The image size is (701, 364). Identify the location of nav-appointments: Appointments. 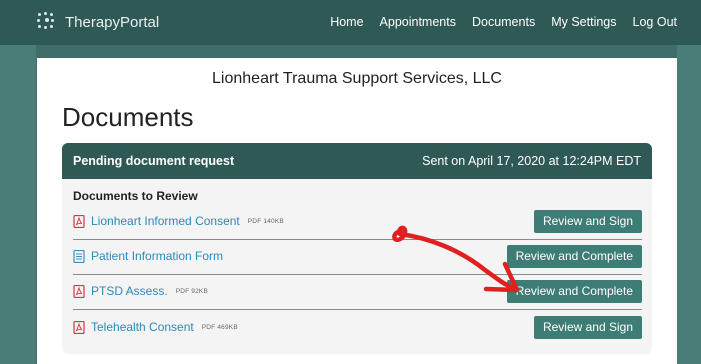
(418, 22).